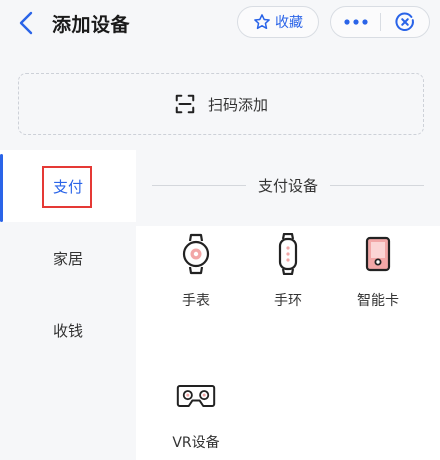  Describe the element at coordinates (199, 185) in the screenshot. I see `section-divider-left` at that location.